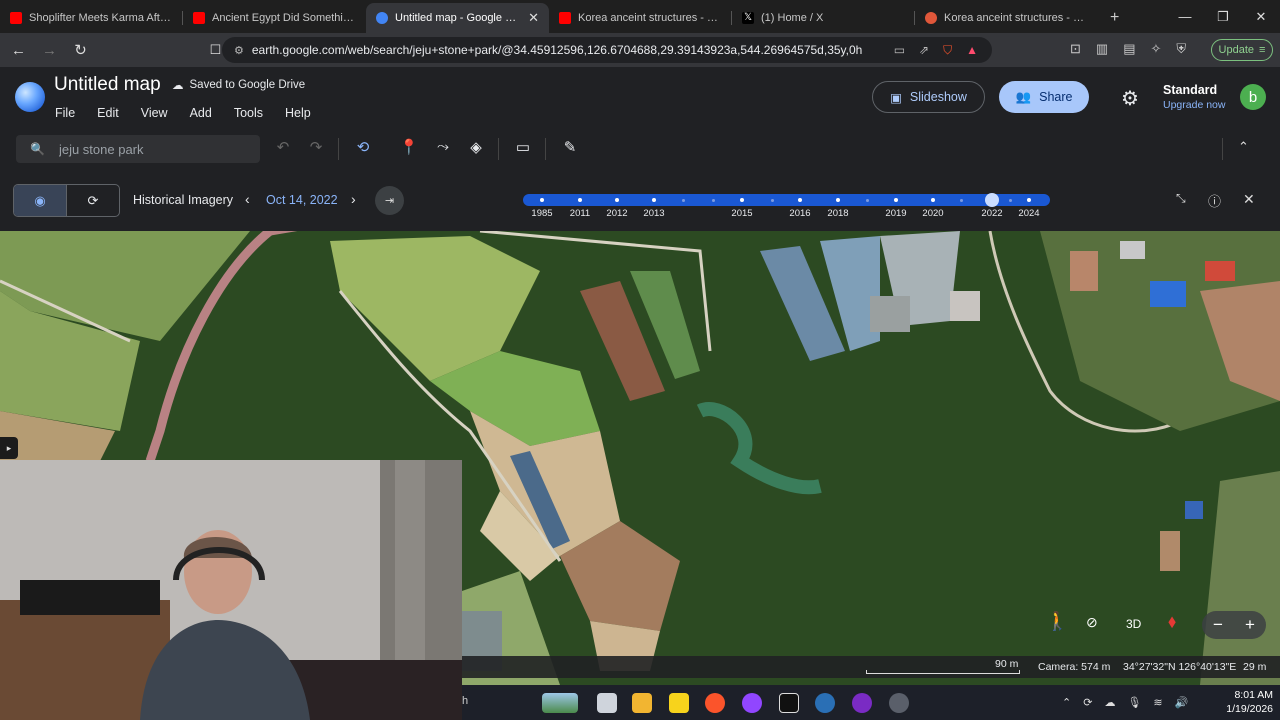  I want to click on account-avatar: b, so click(1253, 97).